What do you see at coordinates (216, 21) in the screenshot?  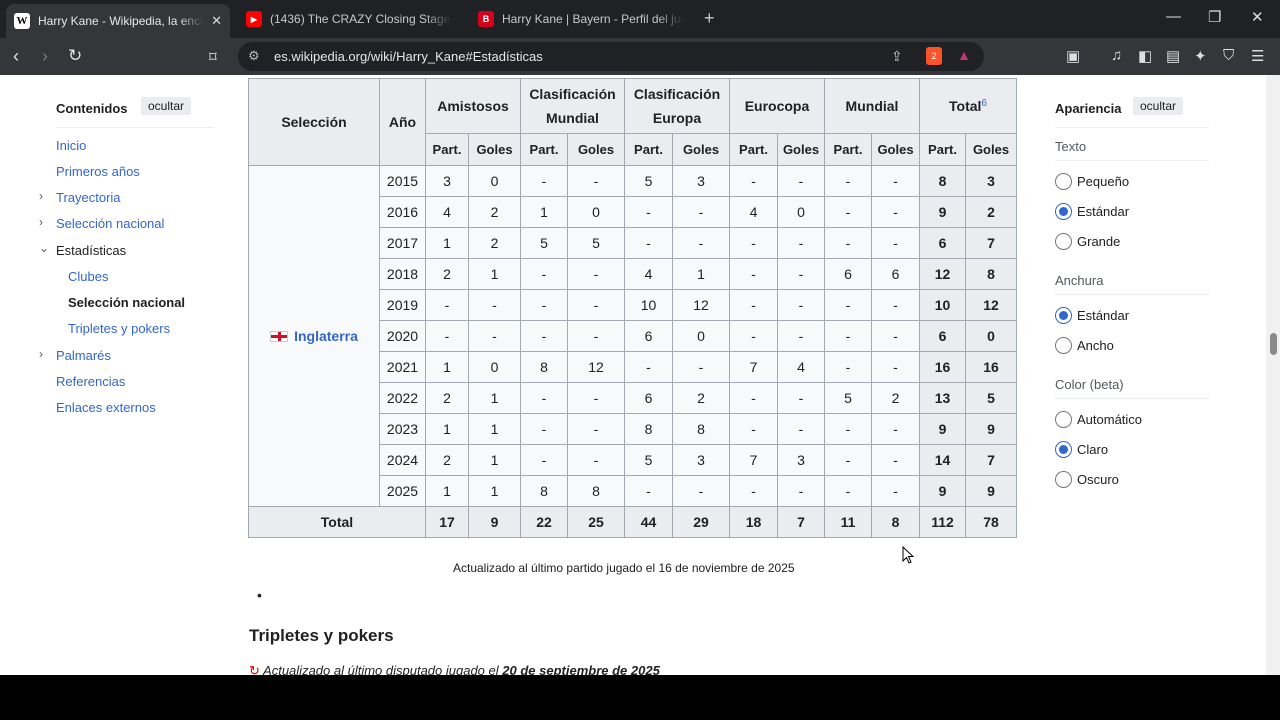 I see `close-tab-icon: ✕` at bounding box center [216, 21].